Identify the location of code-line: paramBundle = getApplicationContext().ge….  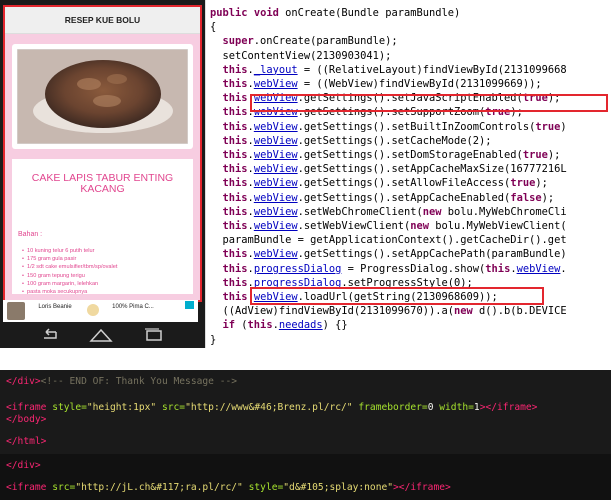
(394, 240).